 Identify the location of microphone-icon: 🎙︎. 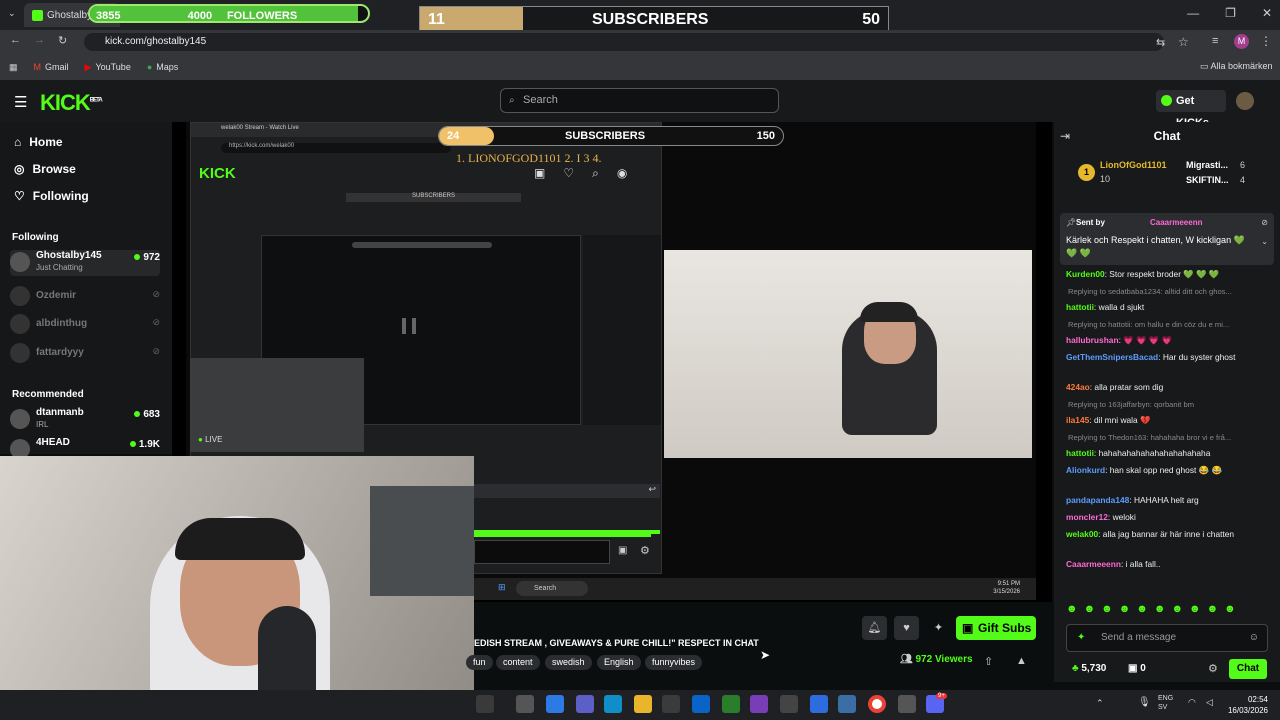
(1144, 702).